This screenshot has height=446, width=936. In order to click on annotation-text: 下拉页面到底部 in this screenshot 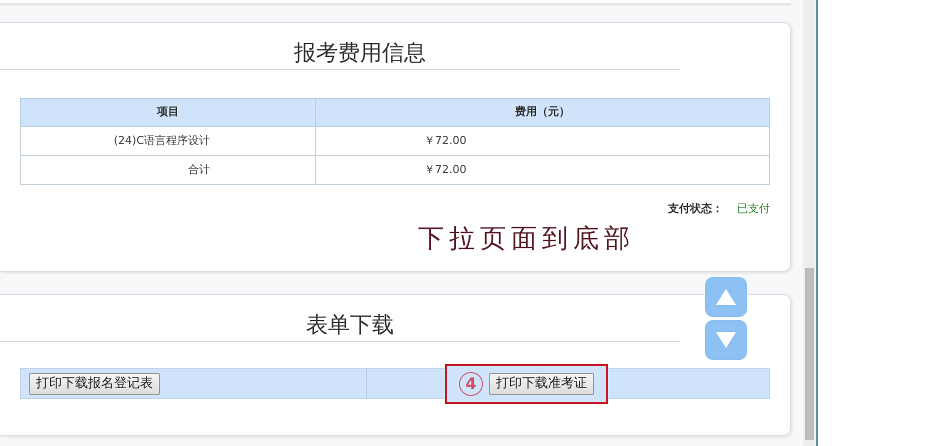, I will do `click(527, 239)`.